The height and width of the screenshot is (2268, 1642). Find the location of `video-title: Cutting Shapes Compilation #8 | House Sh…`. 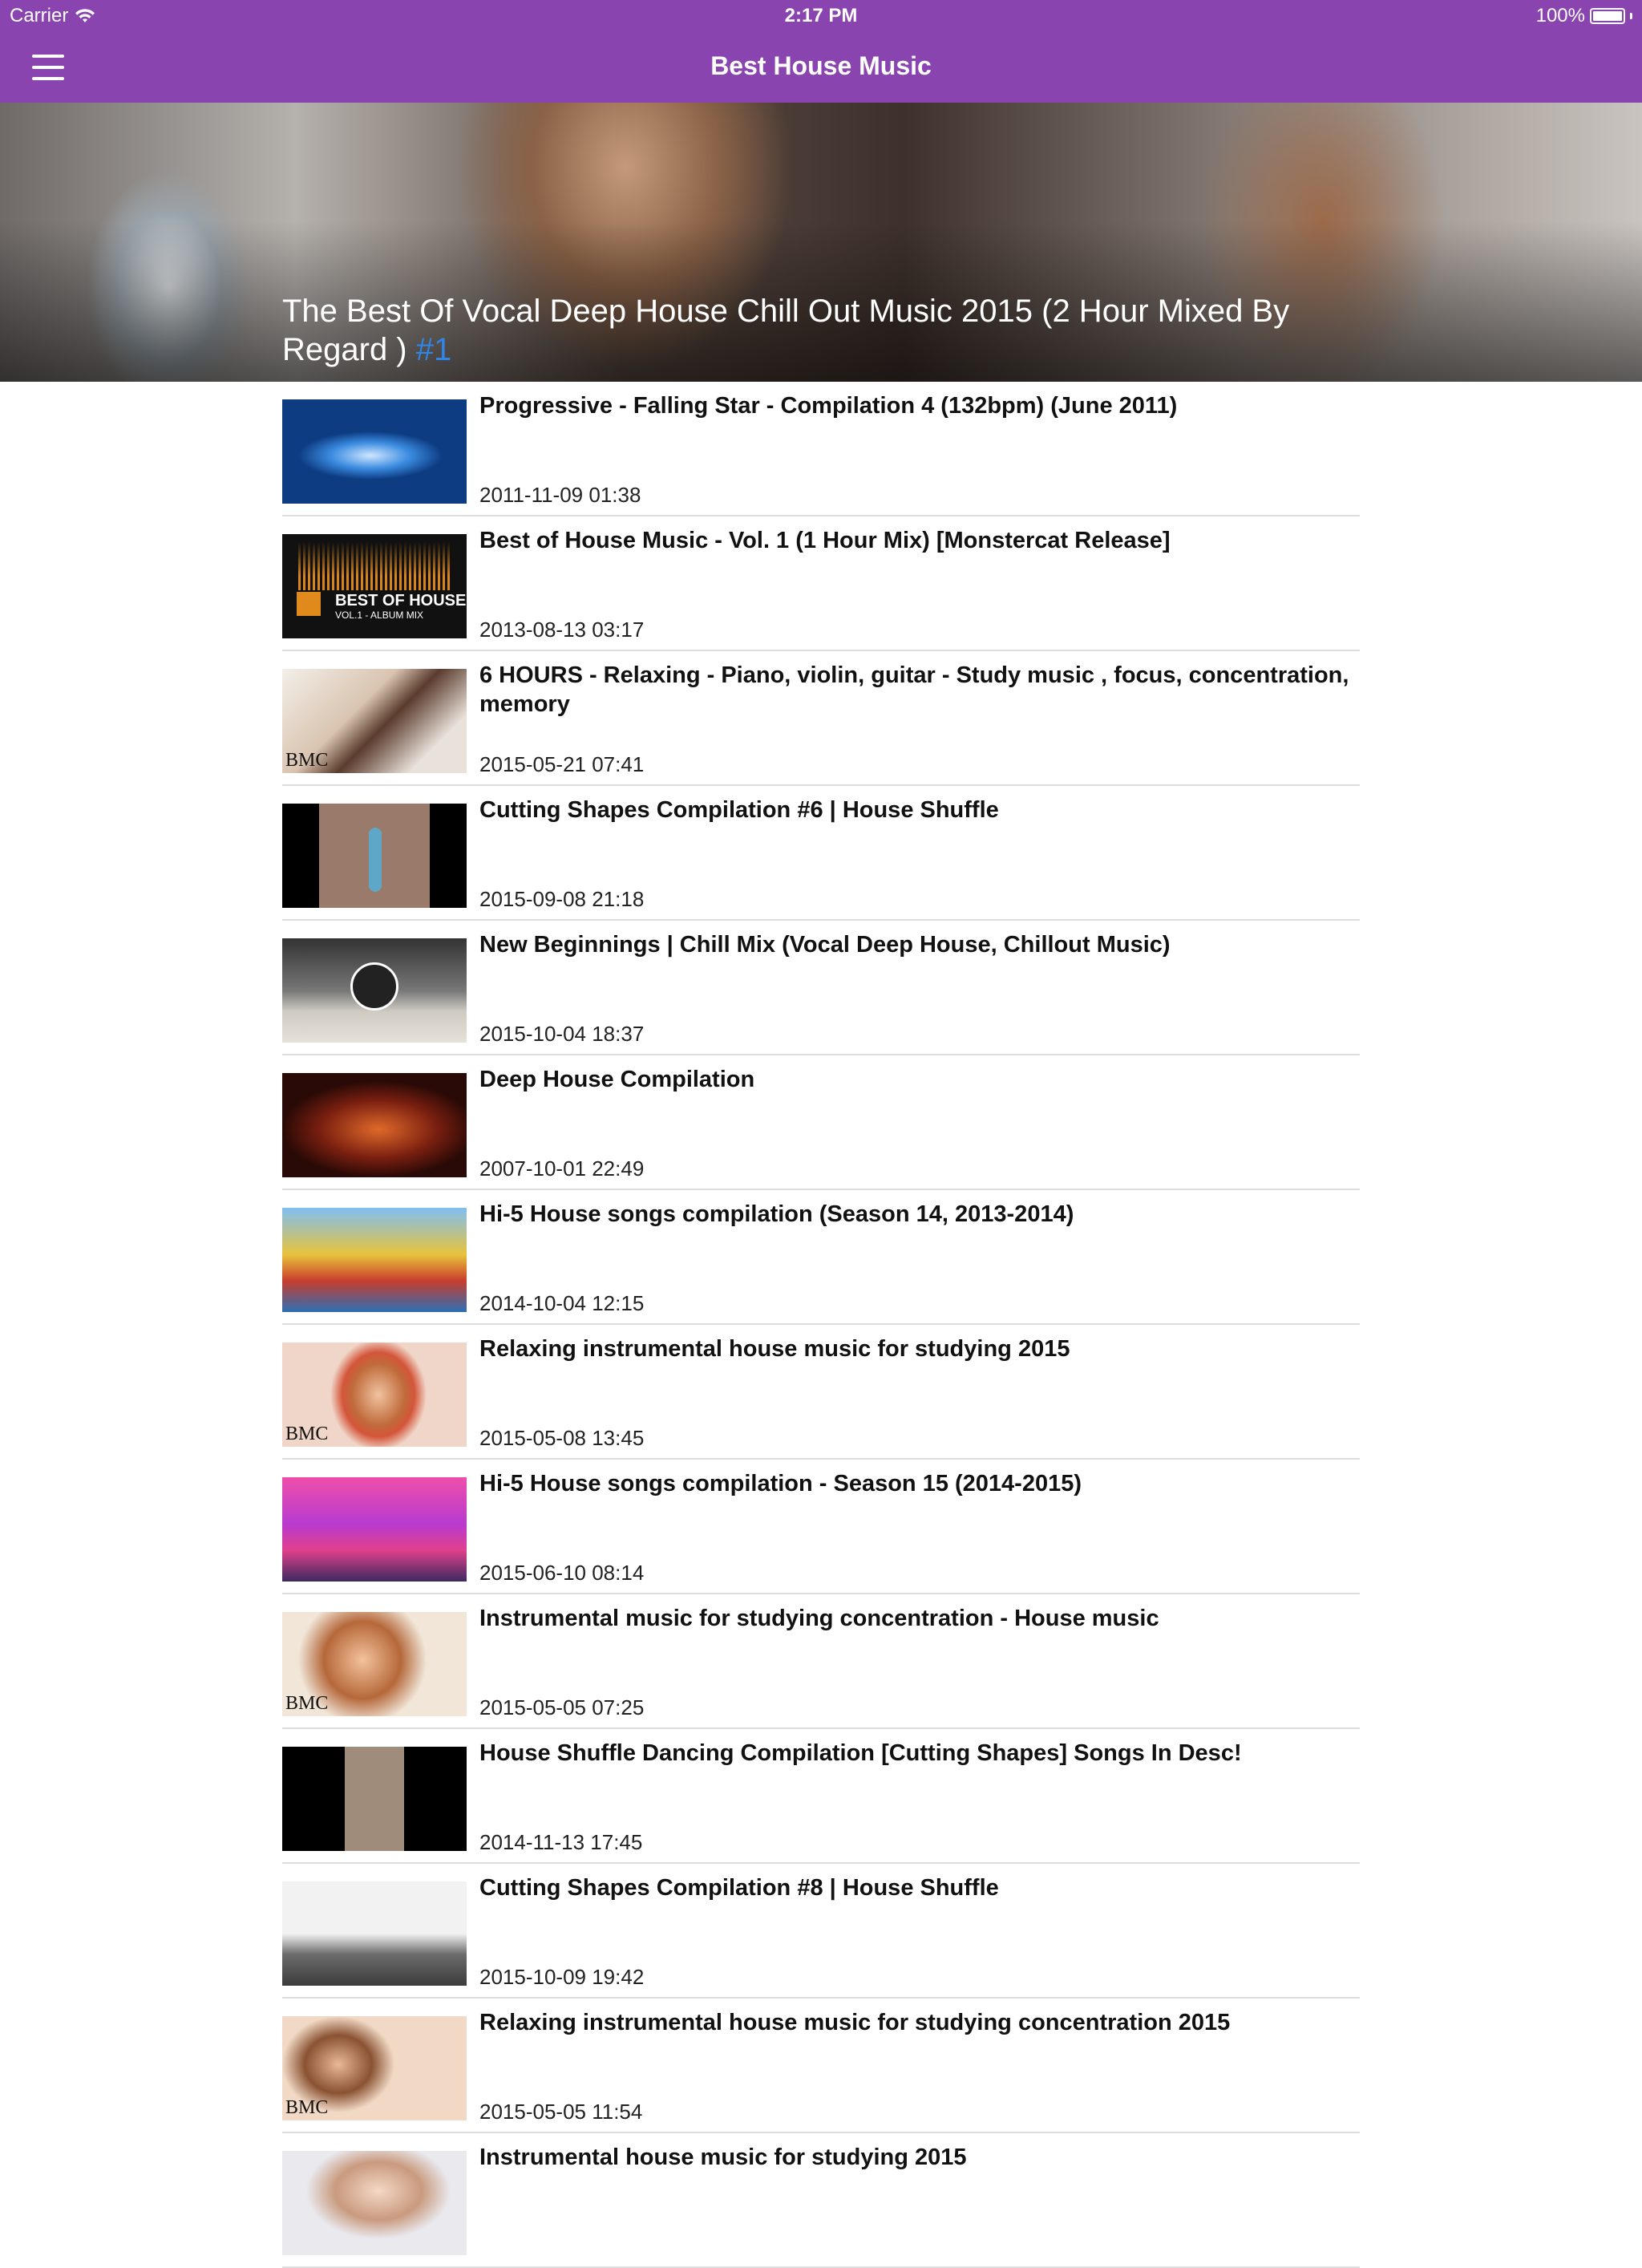

video-title: Cutting Shapes Compilation #8 | House Sh… is located at coordinates (916, 1888).